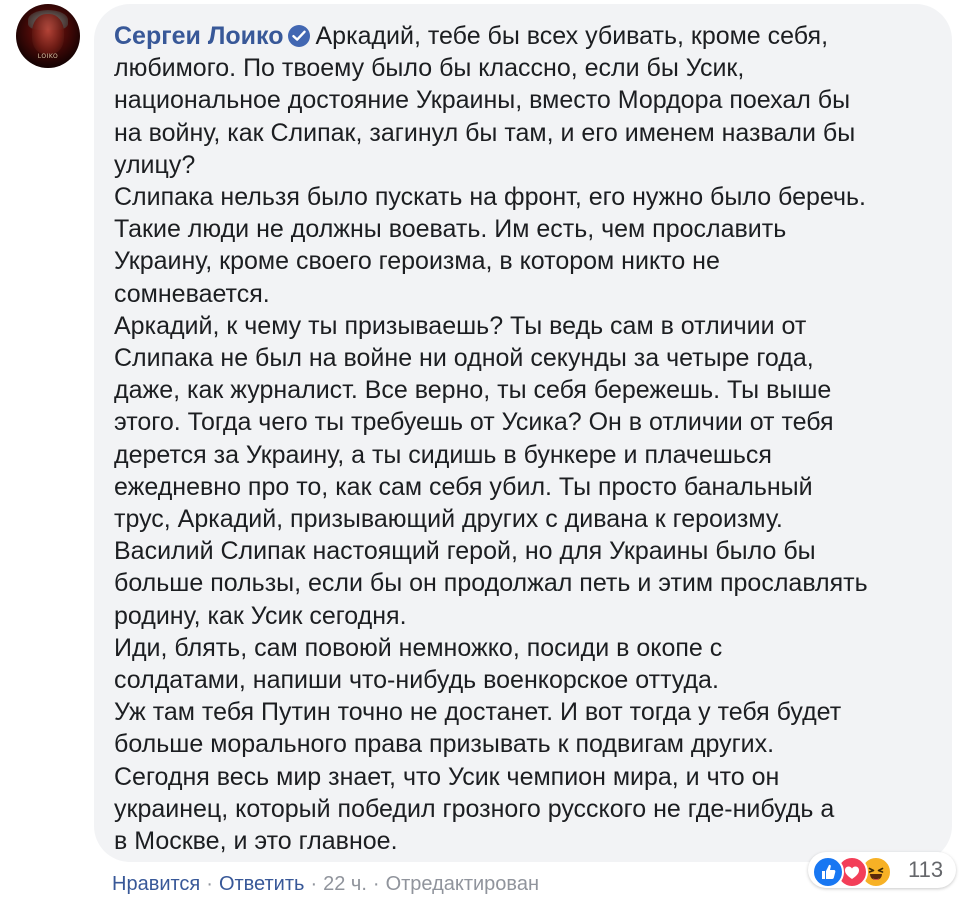  Describe the element at coordinates (199, 36) in the screenshot. I see `author-name: Сергеи Лоико` at that location.